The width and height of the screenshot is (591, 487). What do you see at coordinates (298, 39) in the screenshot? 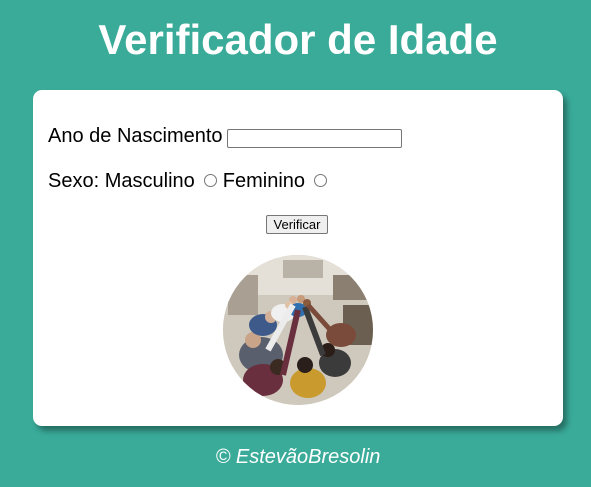
I see `page-title: Verificador de Idade` at bounding box center [298, 39].